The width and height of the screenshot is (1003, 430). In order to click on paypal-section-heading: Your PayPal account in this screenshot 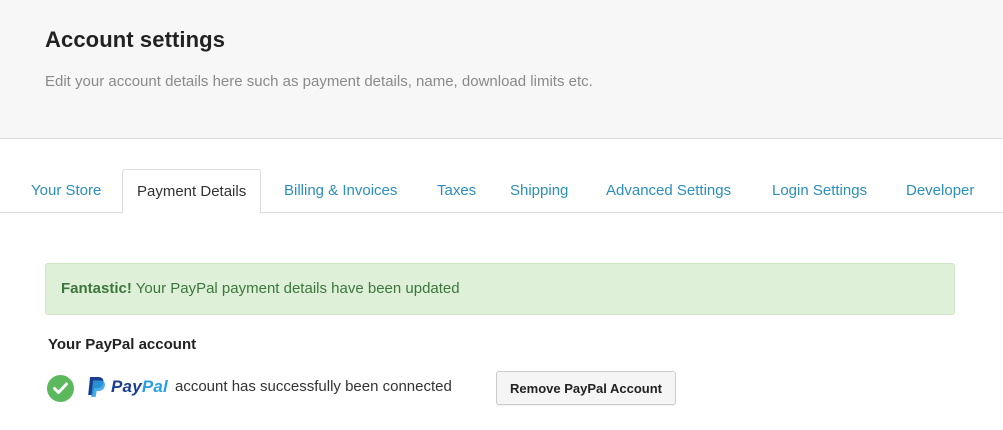, I will do `click(122, 344)`.